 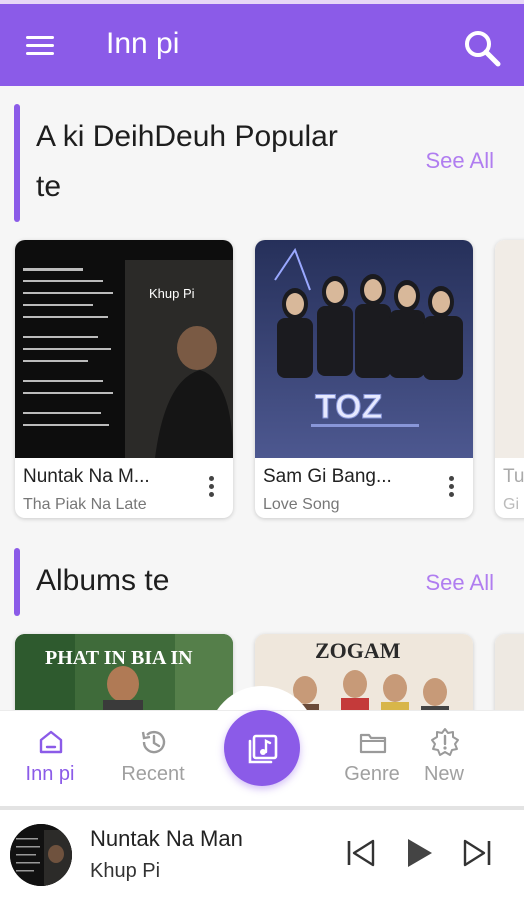 I want to click on nav-item-new: New, so click(x=444, y=759).